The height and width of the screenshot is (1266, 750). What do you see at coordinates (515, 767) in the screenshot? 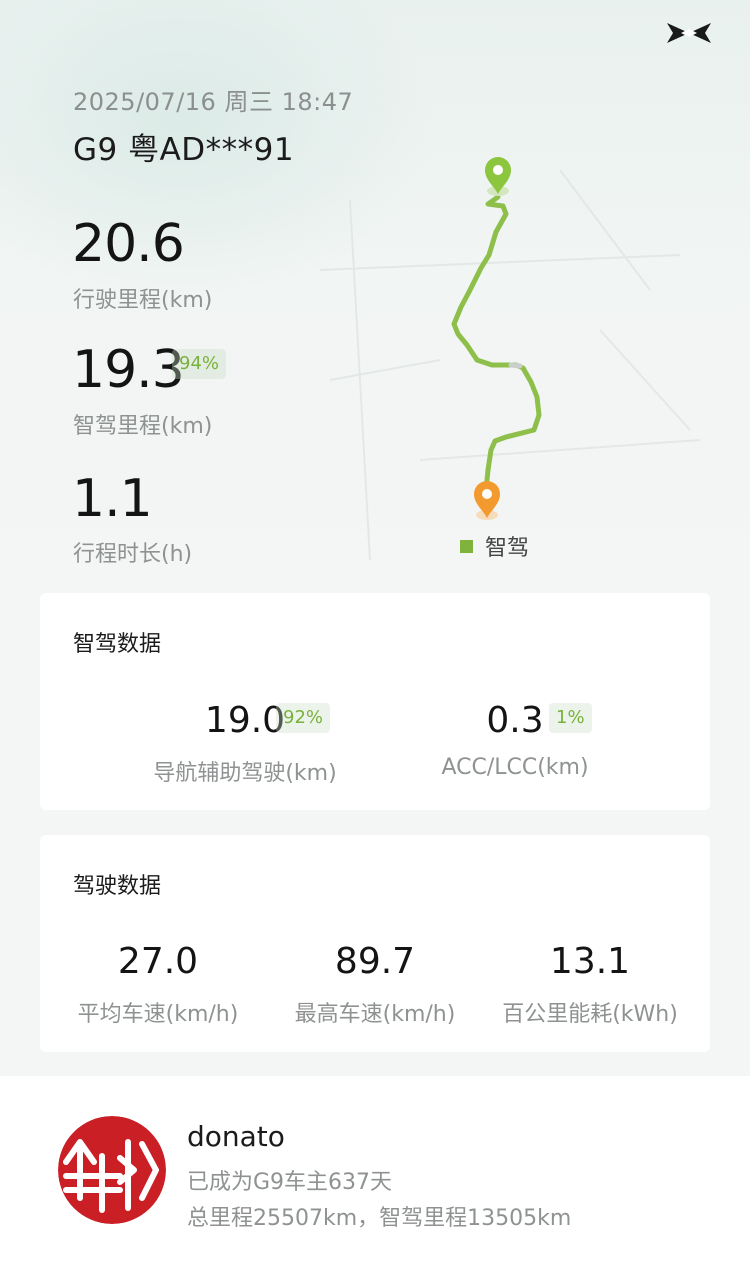
I see `acc-lcc-label: ACC/LCC(km)` at bounding box center [515, 767].